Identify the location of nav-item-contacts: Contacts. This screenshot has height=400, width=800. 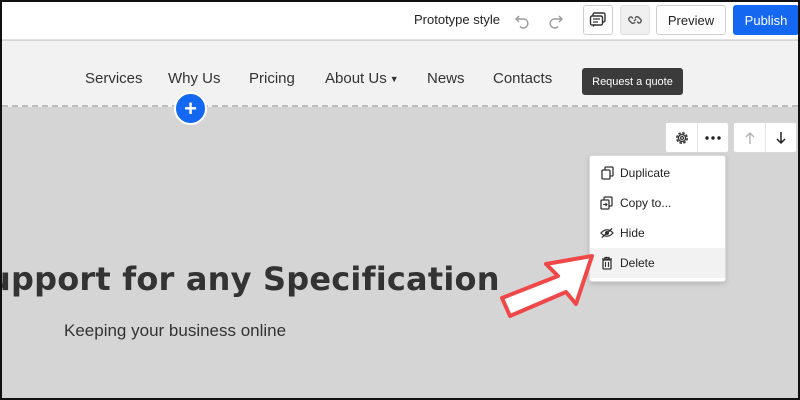
(522, 78).